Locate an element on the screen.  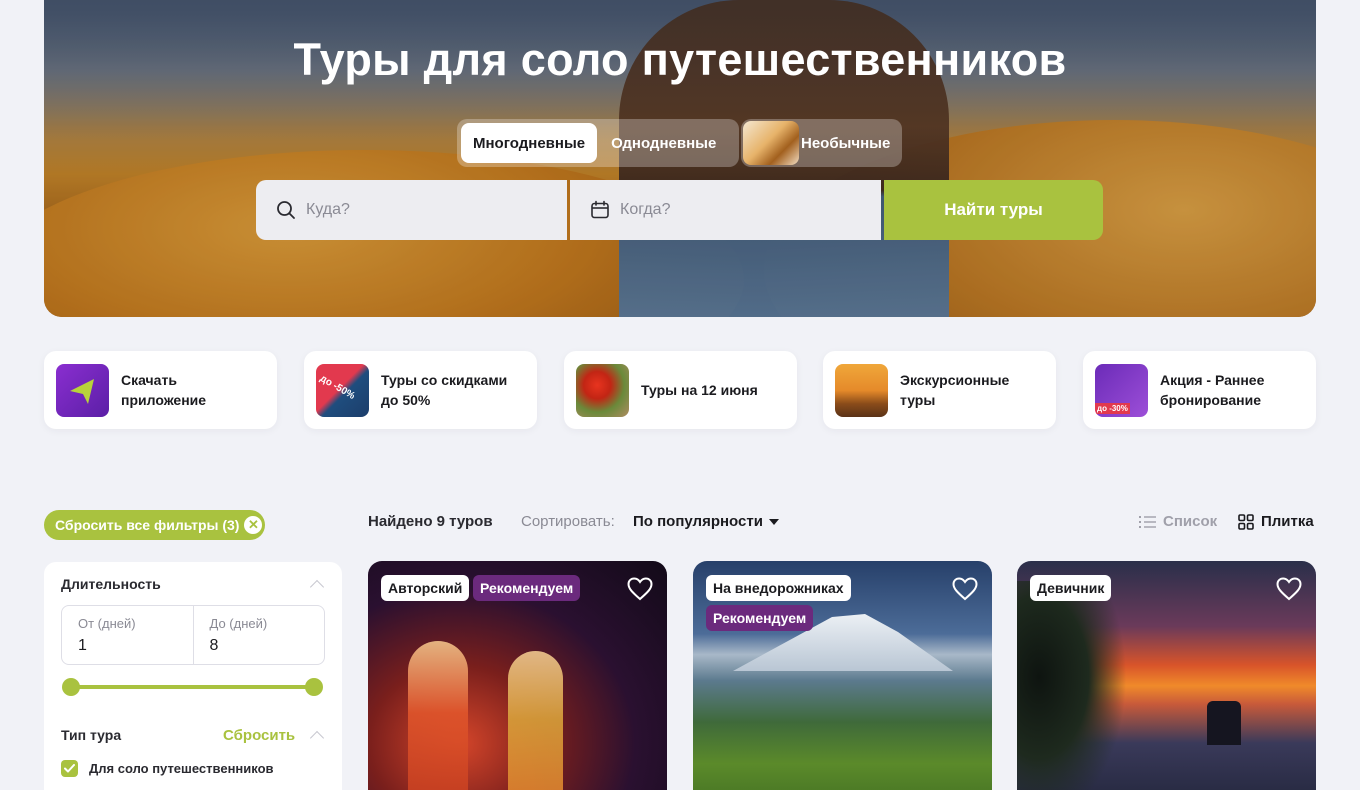
search-icon is located at coordinates (286, 210).